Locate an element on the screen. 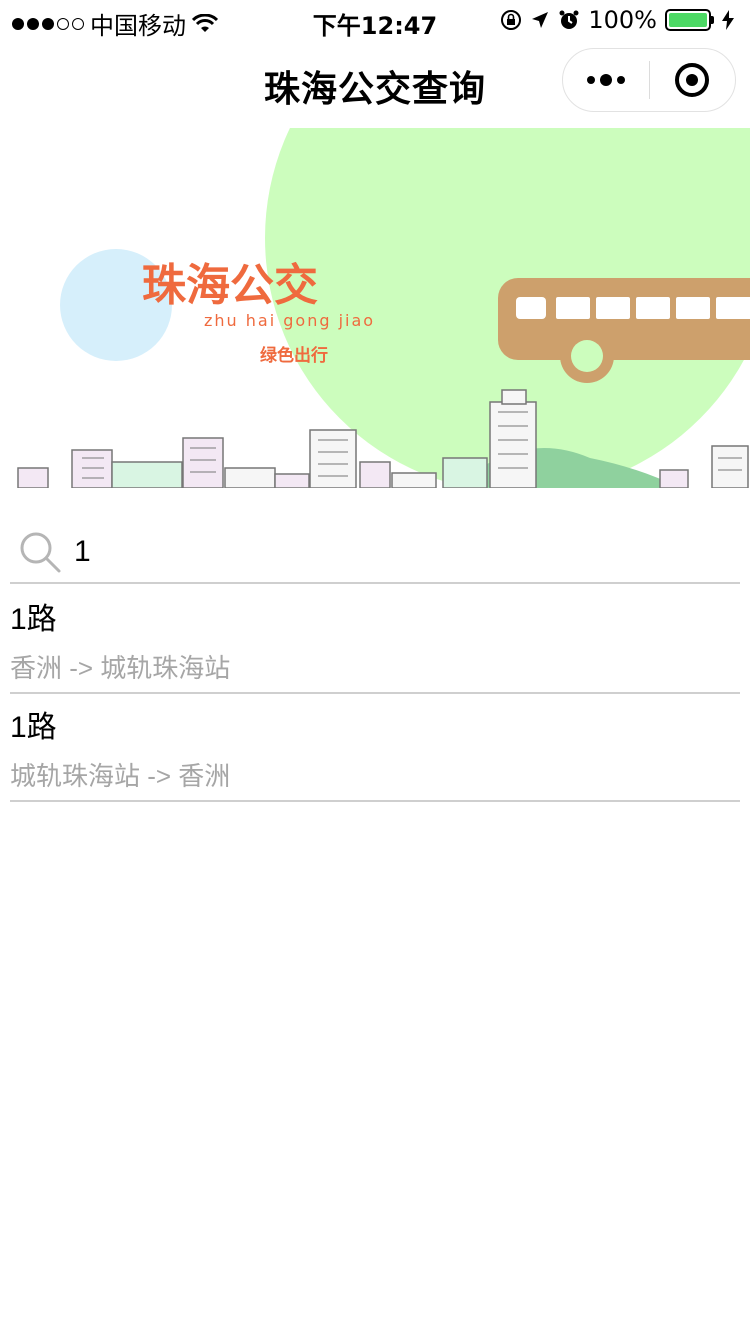 The width and height of the screenshot is (750, 1334). search-bar is located at coordinates (375, 553).